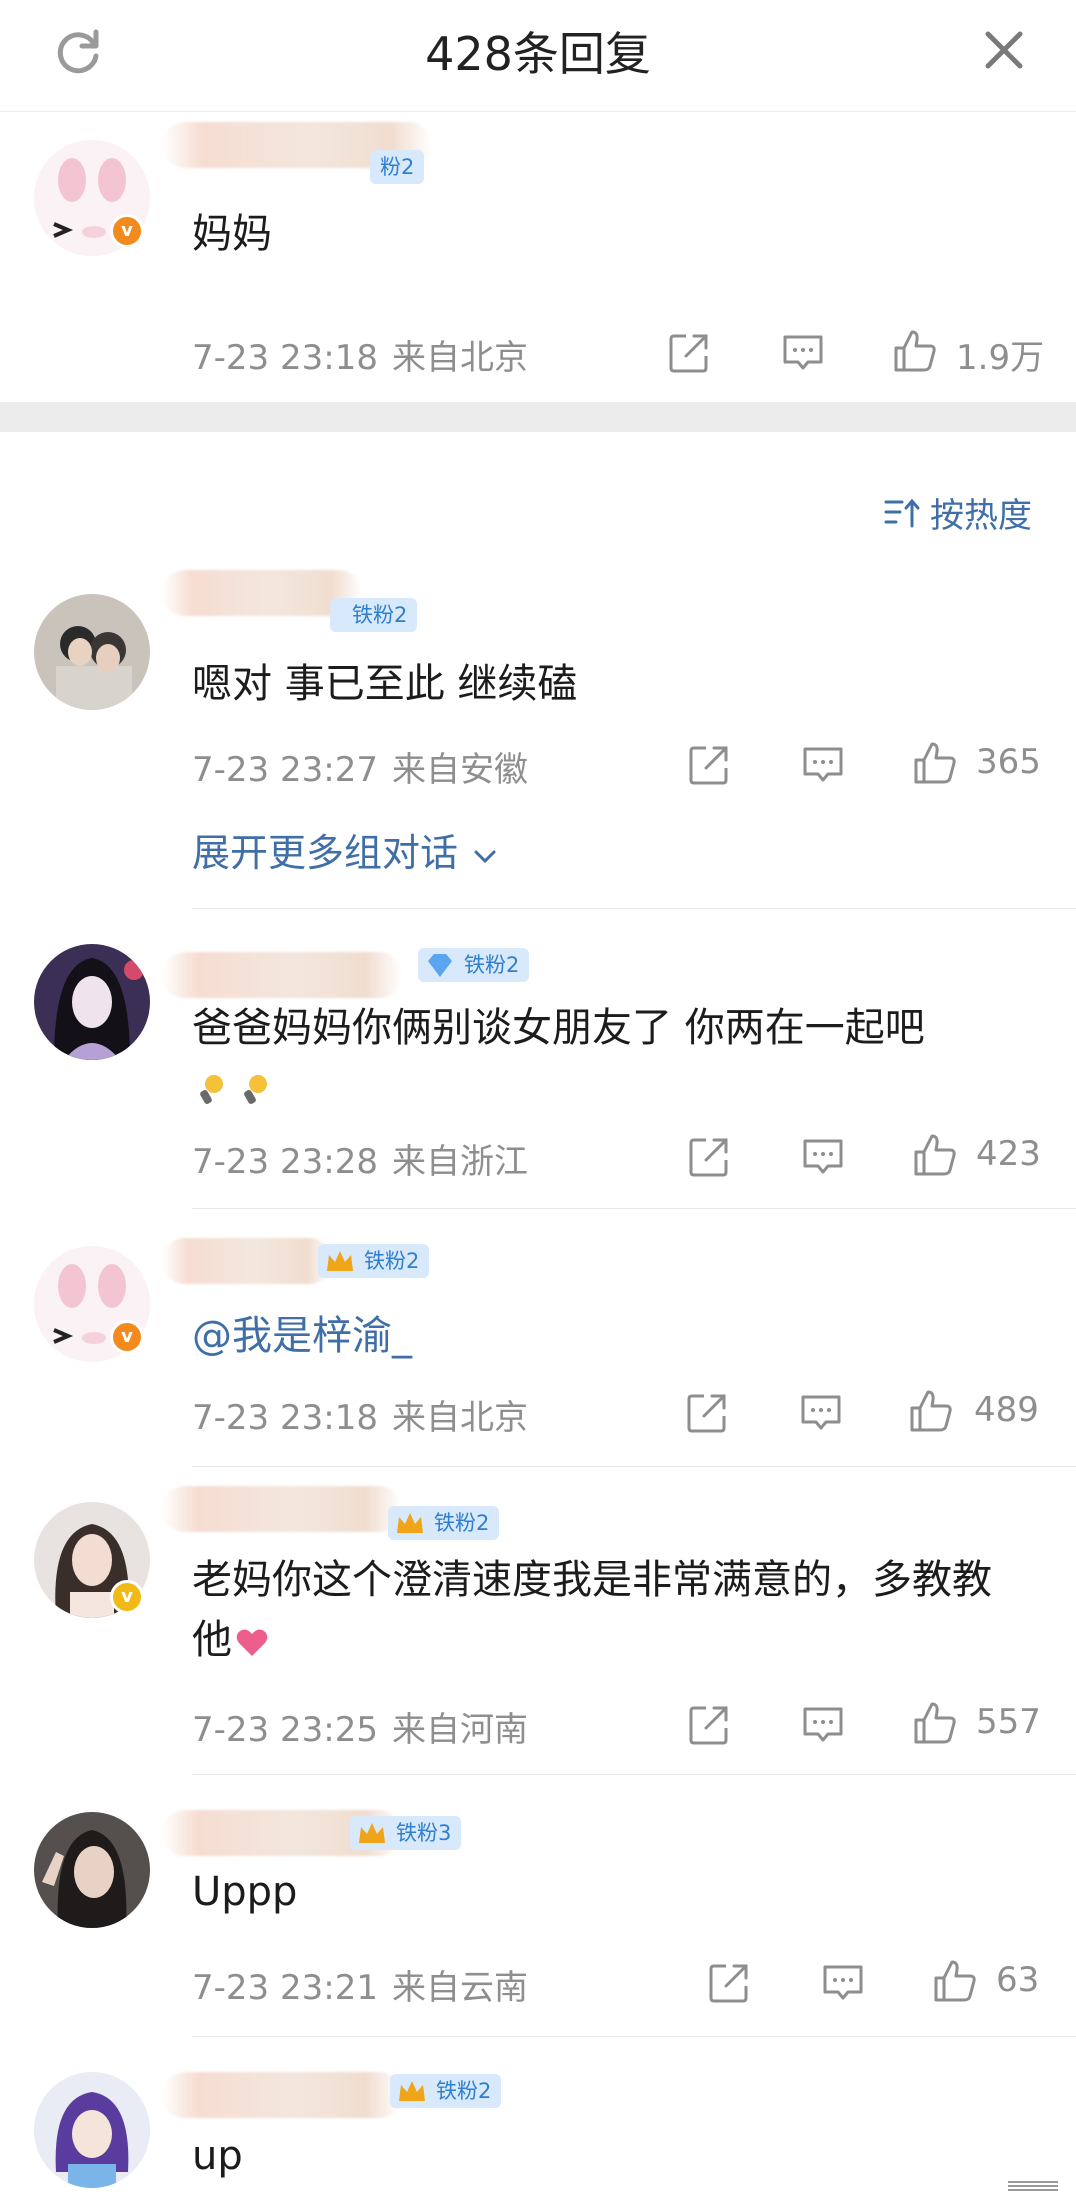  Describe the element at coordinates (406, 1833) in the screenshot. I see `fan-badge: 铁粉3` at that location.